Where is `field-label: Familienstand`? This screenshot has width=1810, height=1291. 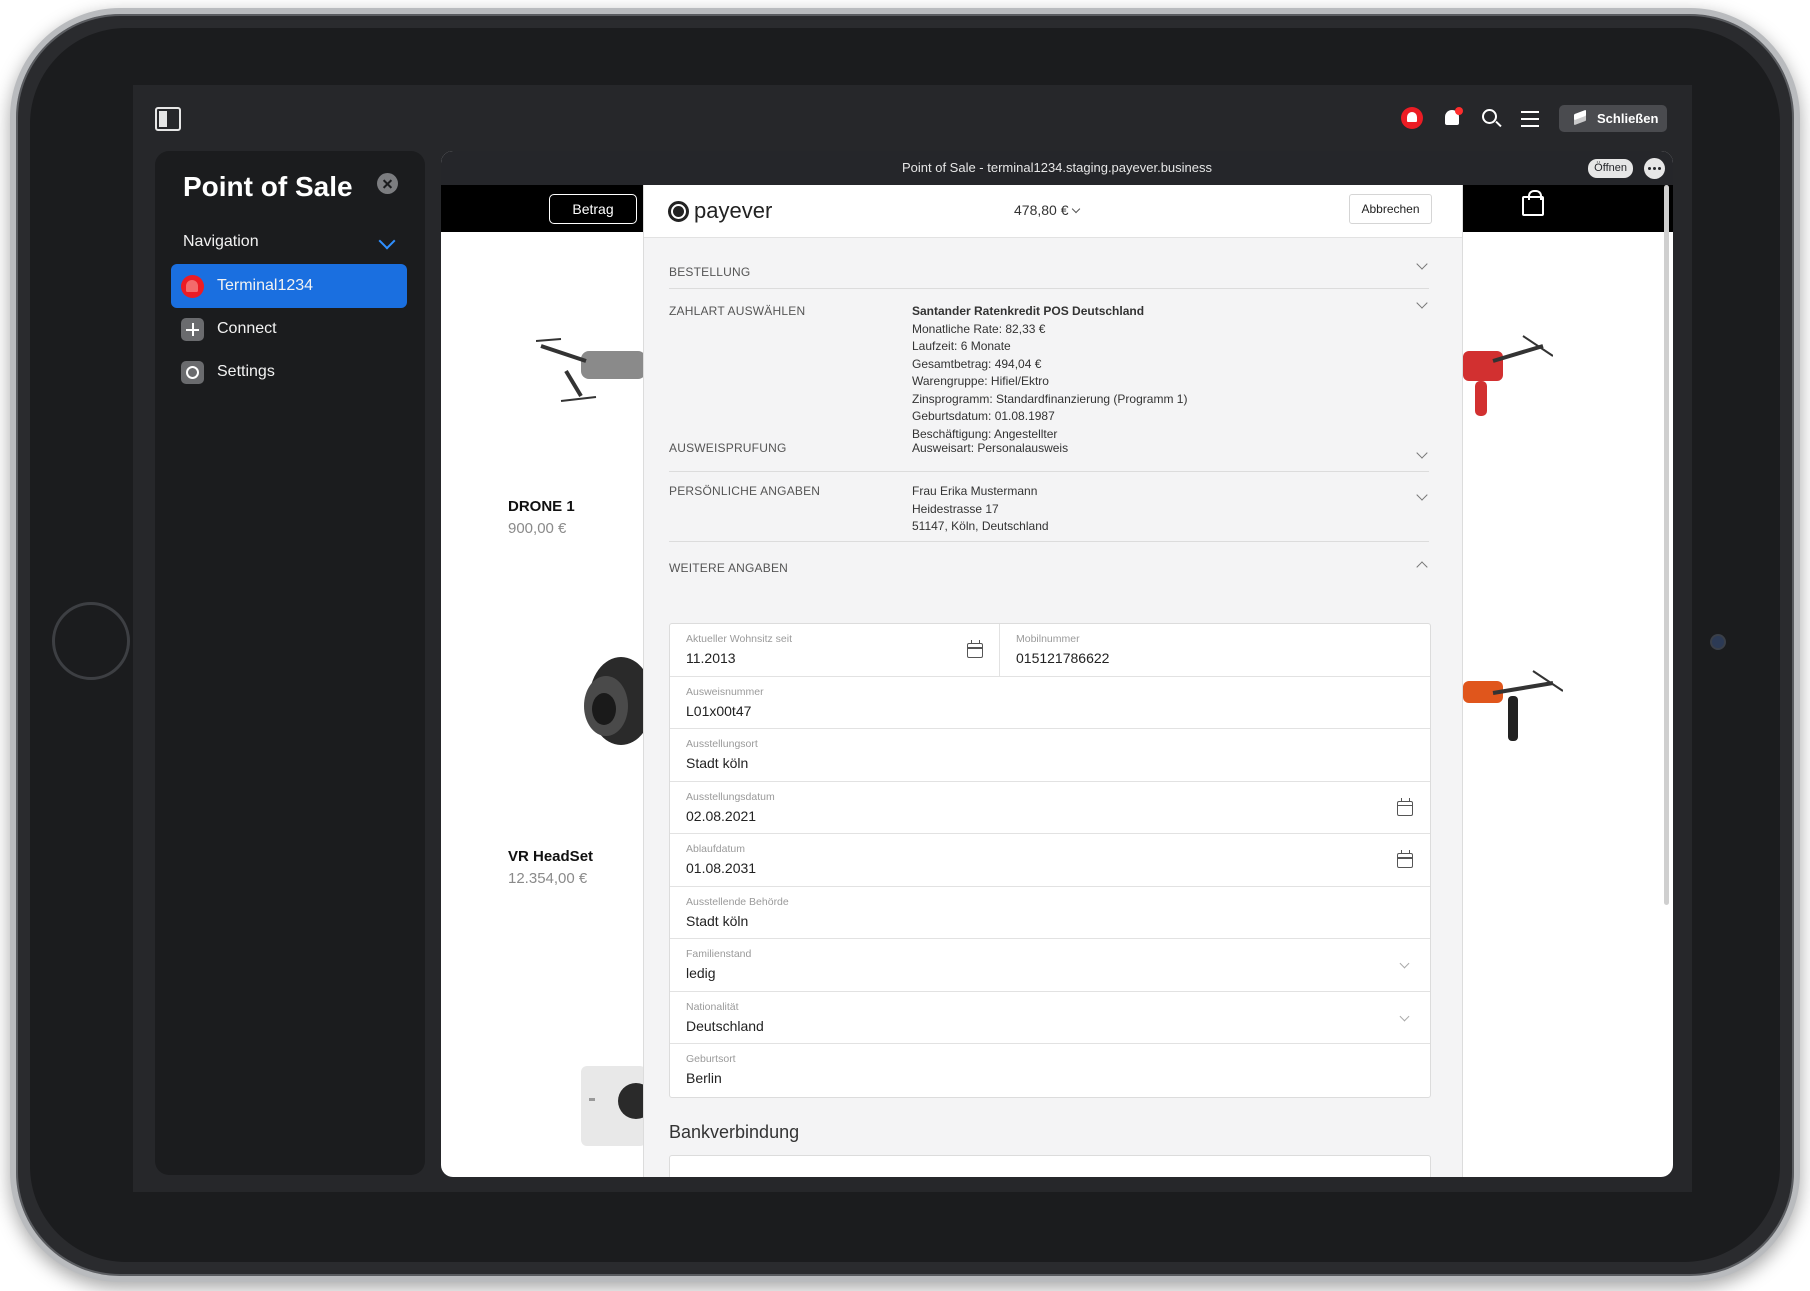
field-label: Familienstand is located at coordinates (719, 954).